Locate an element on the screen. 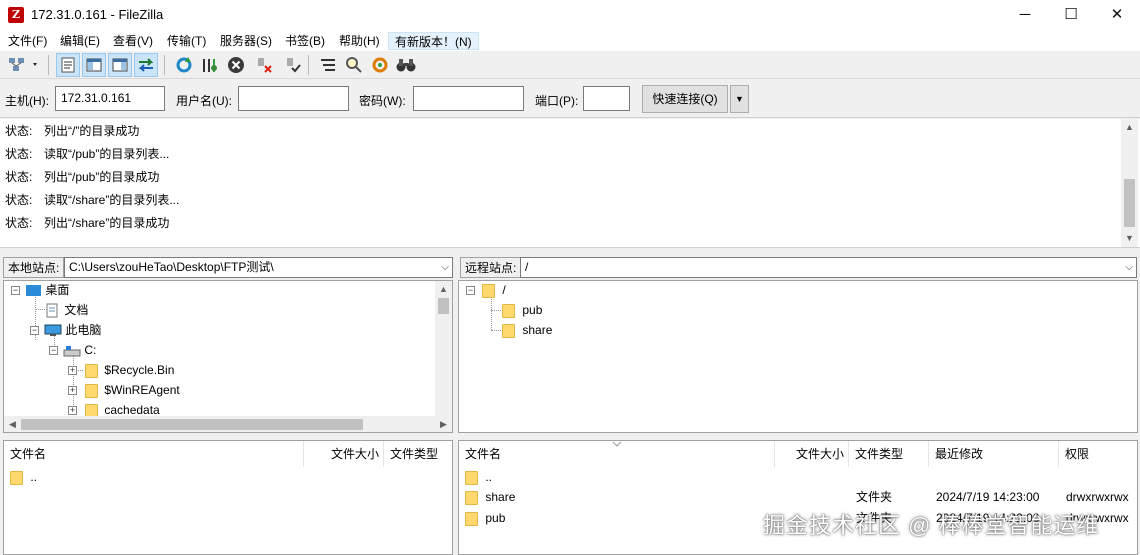 The width and height of the screenshot is (1140, 555). file-row: share 文件夹 2024/7/19 14:23:00 drwxrwxrwx is located at coordinates (800, 497).